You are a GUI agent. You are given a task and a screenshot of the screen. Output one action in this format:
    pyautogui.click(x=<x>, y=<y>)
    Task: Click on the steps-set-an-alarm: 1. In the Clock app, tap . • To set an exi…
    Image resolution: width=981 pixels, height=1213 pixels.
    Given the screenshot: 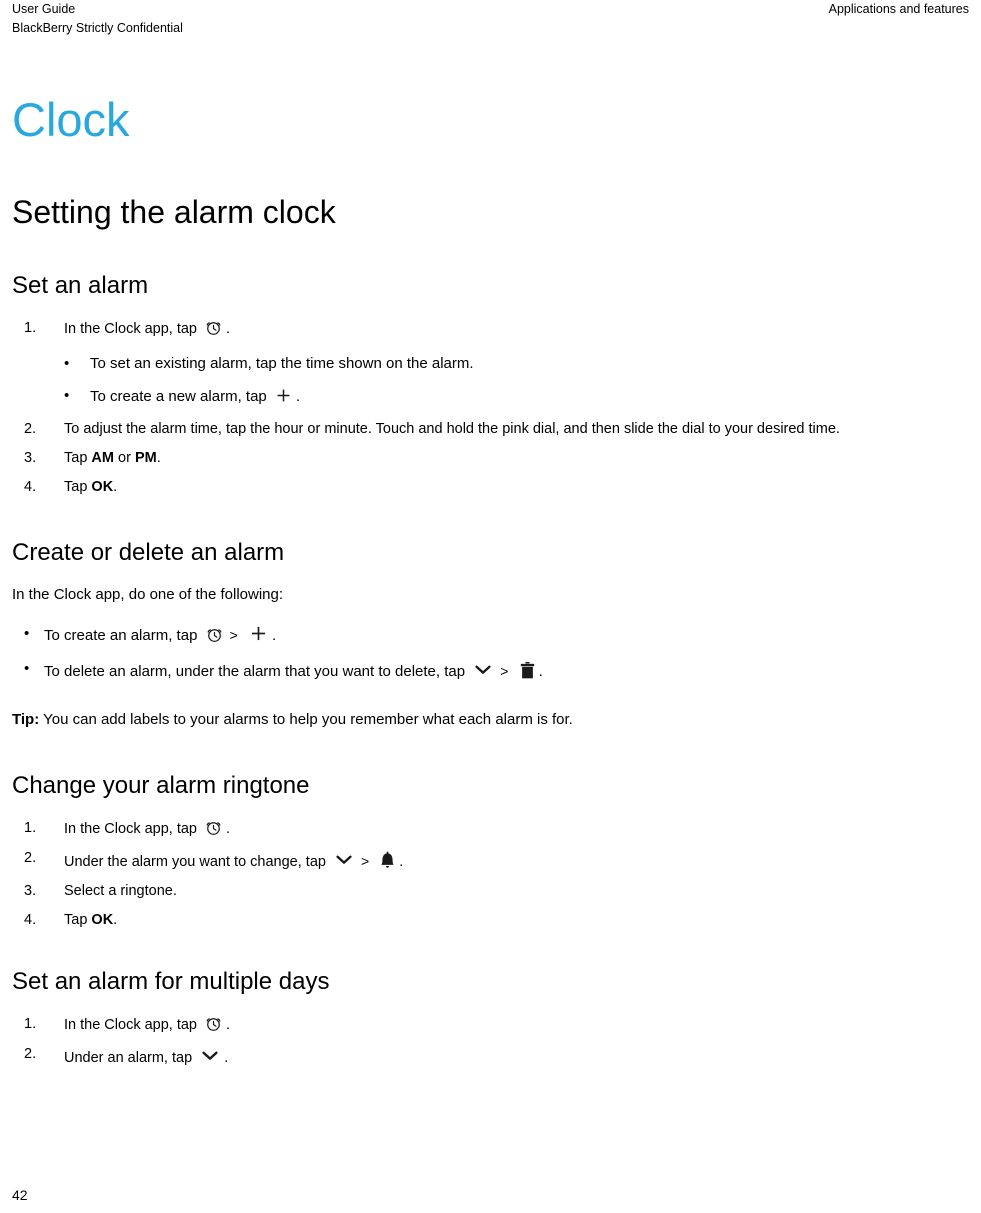 What is the action you would take?
    pyautogui.click(x=490, y=407)
    